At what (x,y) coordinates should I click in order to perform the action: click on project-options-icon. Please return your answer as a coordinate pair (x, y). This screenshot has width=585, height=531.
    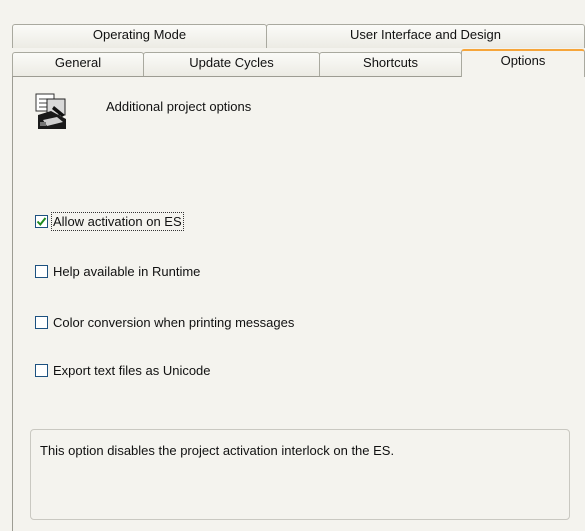
    Looking at the image, I should click on (52, 112).